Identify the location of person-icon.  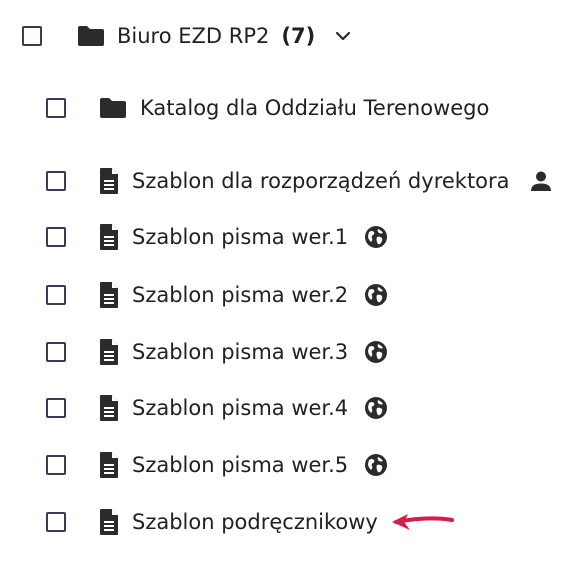
(541, 181).